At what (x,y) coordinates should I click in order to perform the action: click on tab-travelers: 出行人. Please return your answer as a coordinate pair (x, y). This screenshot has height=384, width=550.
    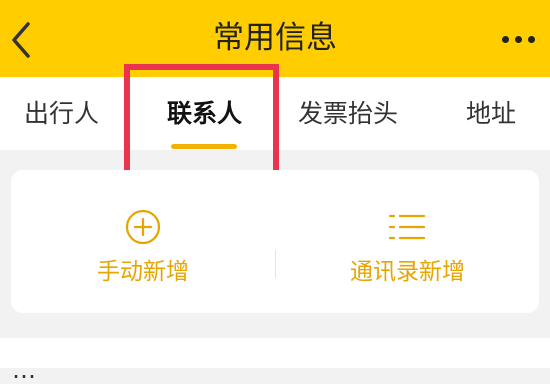
    Looking at the image, I should click on (61, 113).